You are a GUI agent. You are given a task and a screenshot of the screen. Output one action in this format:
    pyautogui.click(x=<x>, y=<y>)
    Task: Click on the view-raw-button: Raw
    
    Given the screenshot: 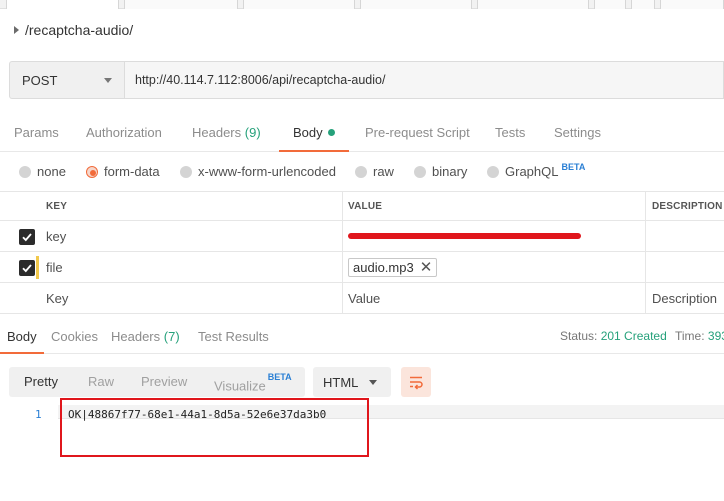 What is the action you would take?
    pyautogui.click(x=101, y=382)
    